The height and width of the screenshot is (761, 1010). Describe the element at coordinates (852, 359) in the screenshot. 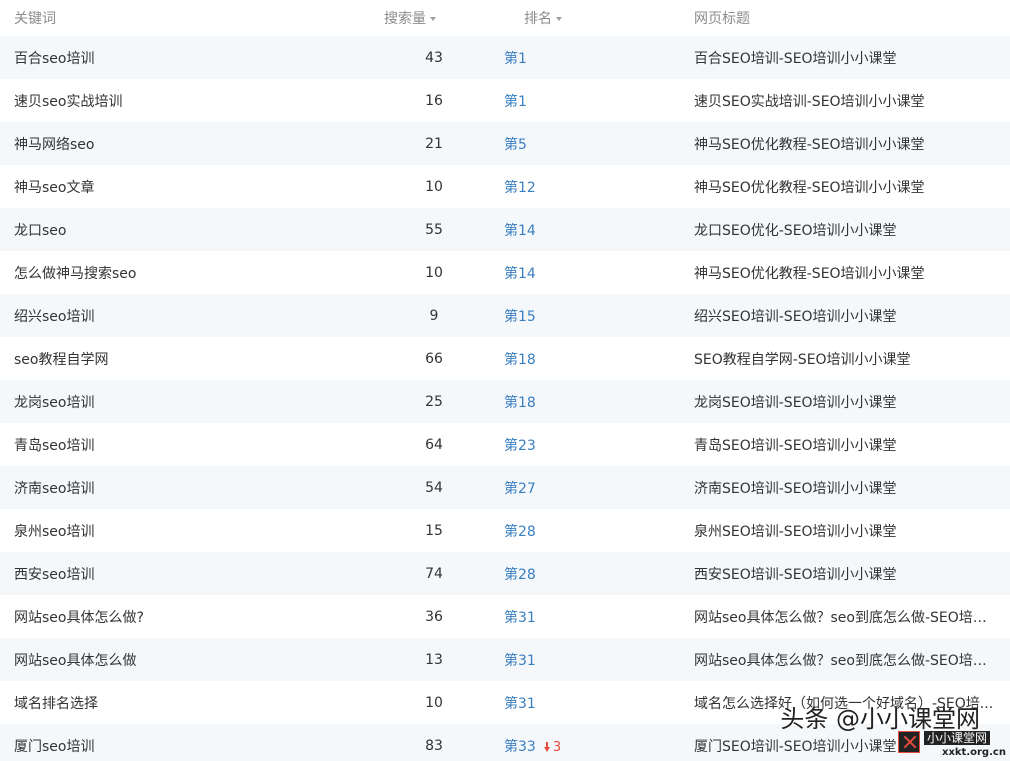

I see `page-title-cell: SEO教程自学网-SEO培训小小课堂` at that location.